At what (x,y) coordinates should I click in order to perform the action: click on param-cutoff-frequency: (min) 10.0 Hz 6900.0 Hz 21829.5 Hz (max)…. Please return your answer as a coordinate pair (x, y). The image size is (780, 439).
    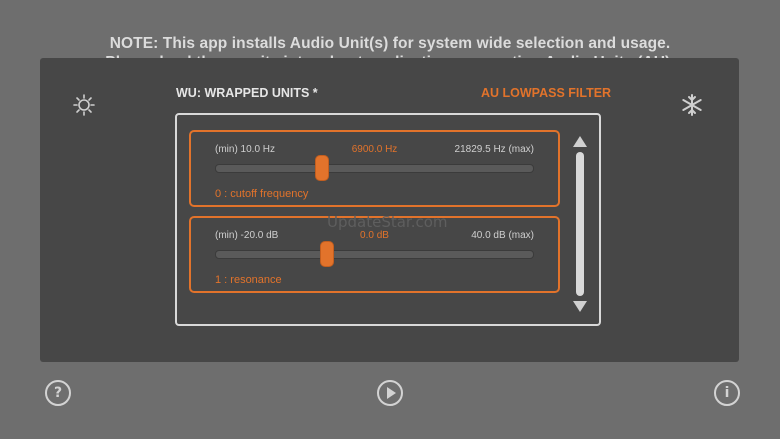
    Looking at the image, I should click on (374, 168).